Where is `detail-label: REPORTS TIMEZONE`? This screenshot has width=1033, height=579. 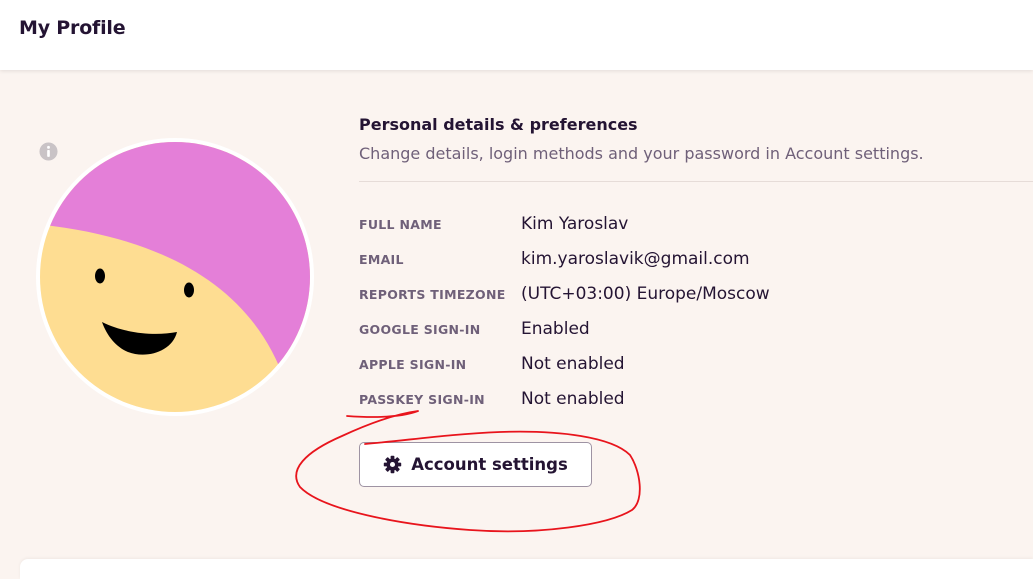 detail-label: REPORTS TIMEZONE is located at coordinates (432, 294).